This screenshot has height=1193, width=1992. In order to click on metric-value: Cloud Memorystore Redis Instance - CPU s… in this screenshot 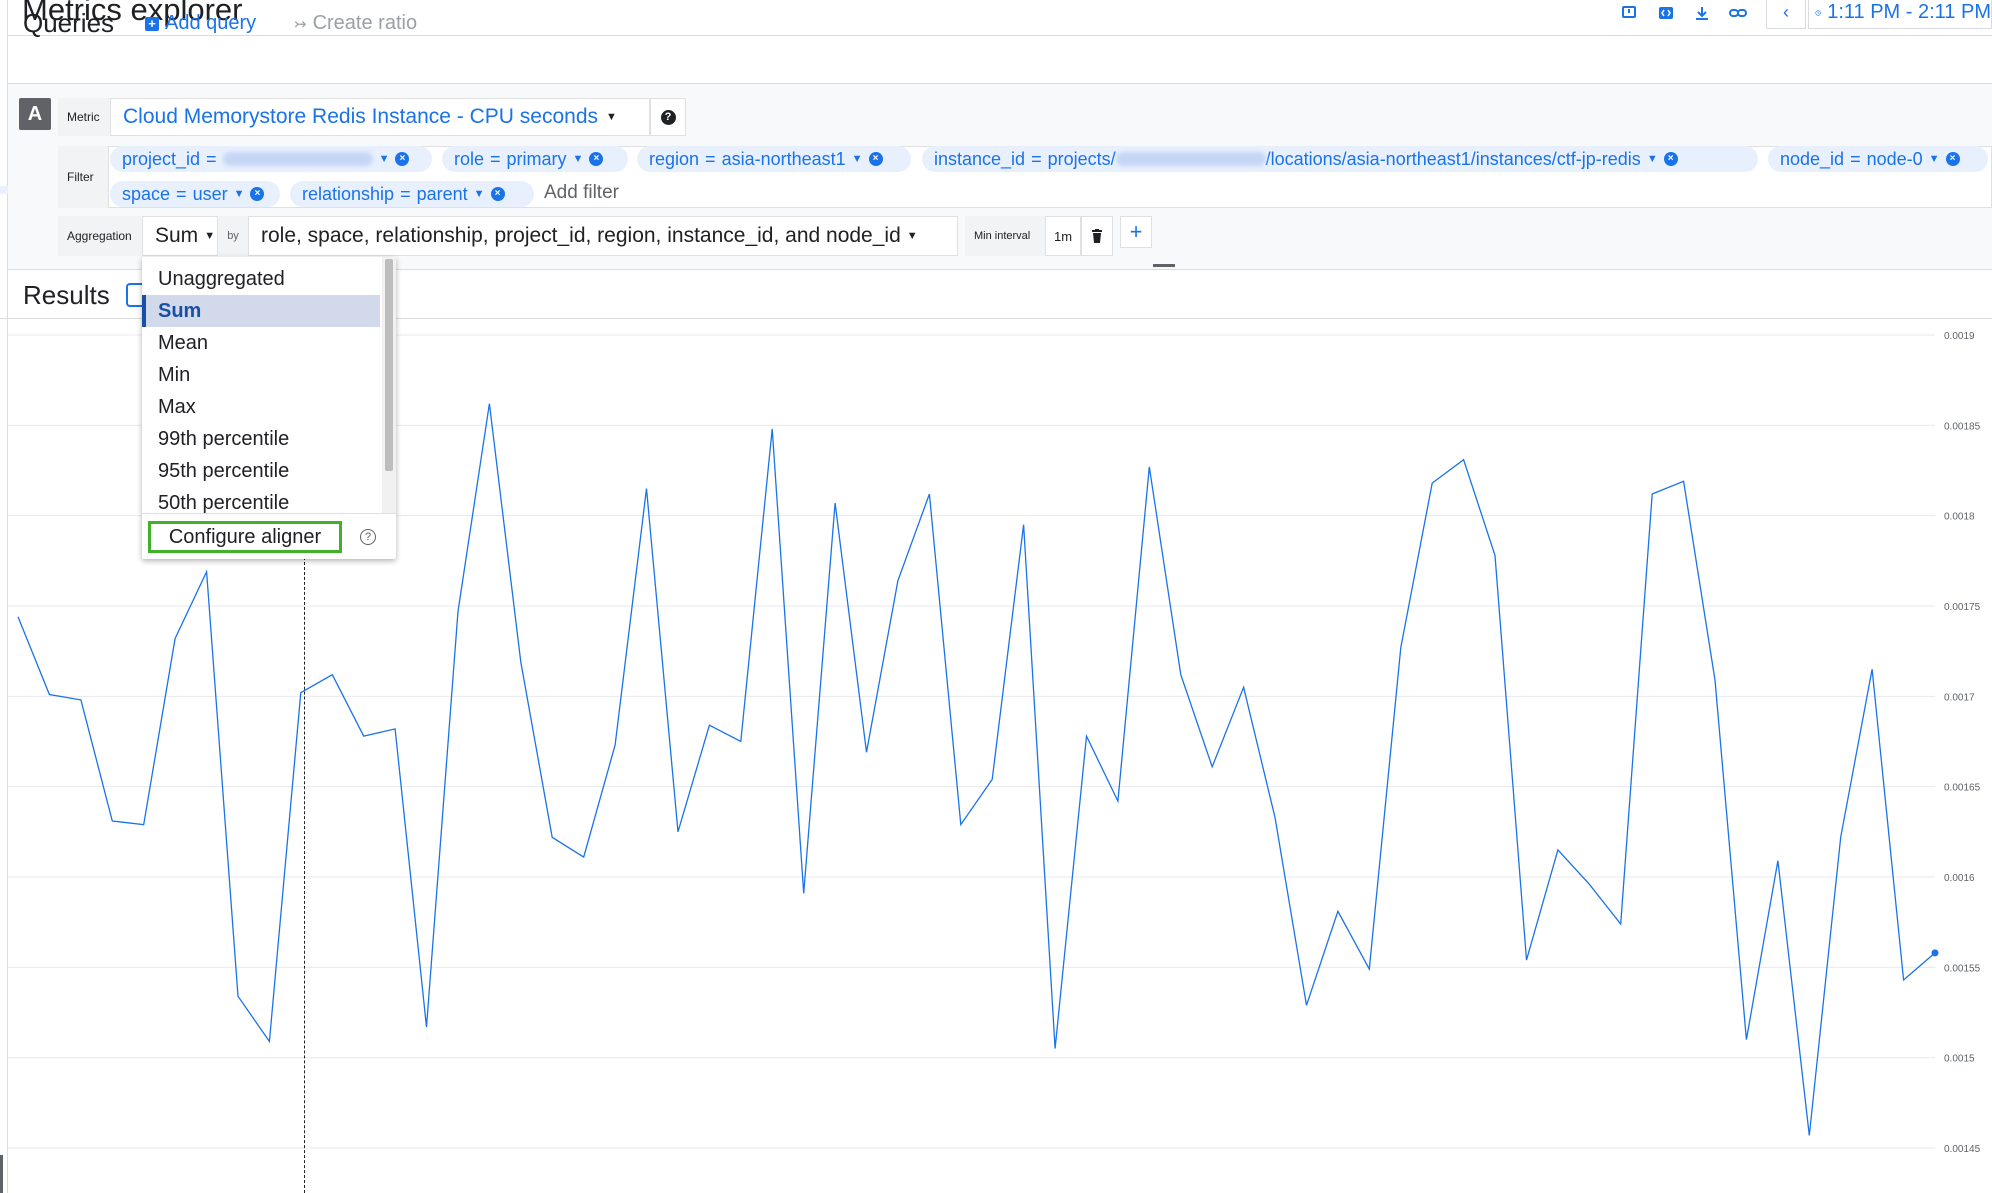, I will do `click(361, 116)`.